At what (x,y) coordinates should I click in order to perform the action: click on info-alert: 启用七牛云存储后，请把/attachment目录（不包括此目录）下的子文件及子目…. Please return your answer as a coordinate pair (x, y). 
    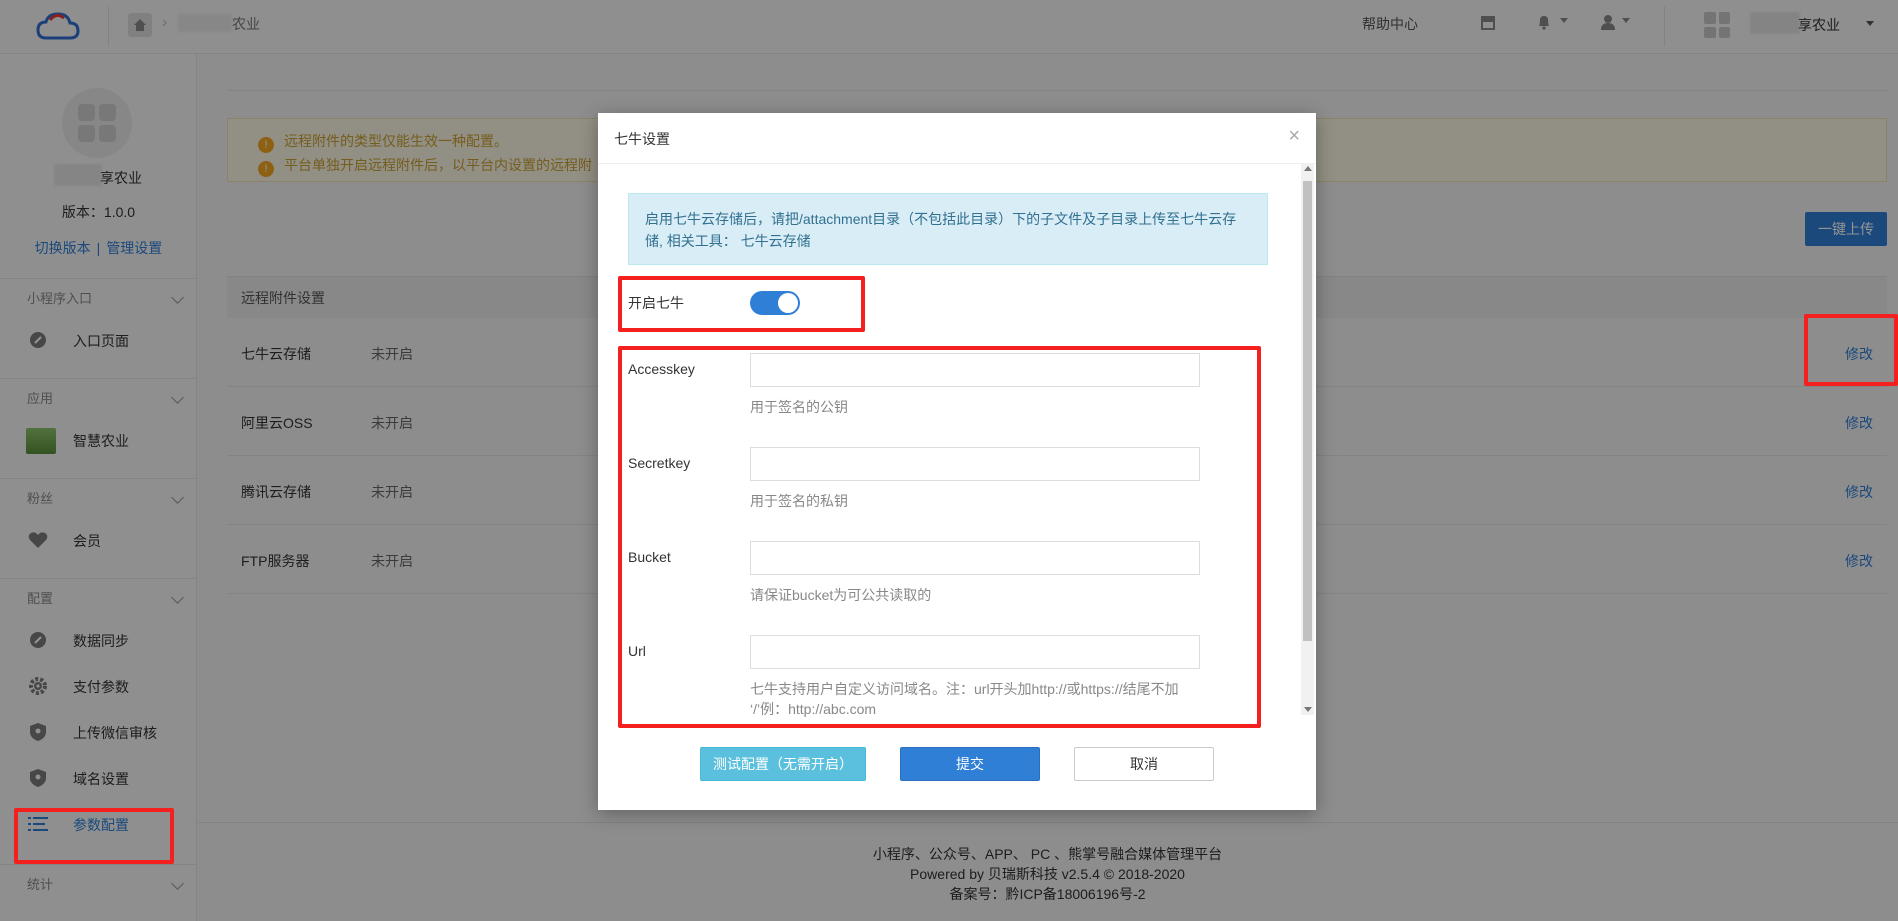
    Looking at the image, I should click on (948, 229).